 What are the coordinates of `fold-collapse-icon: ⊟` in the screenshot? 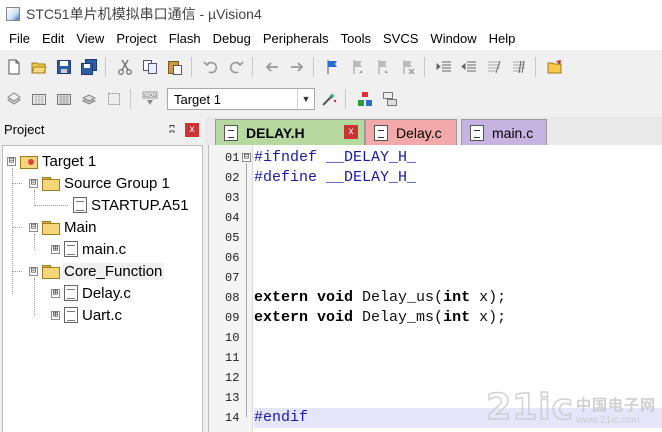 It's located at (246, 157).